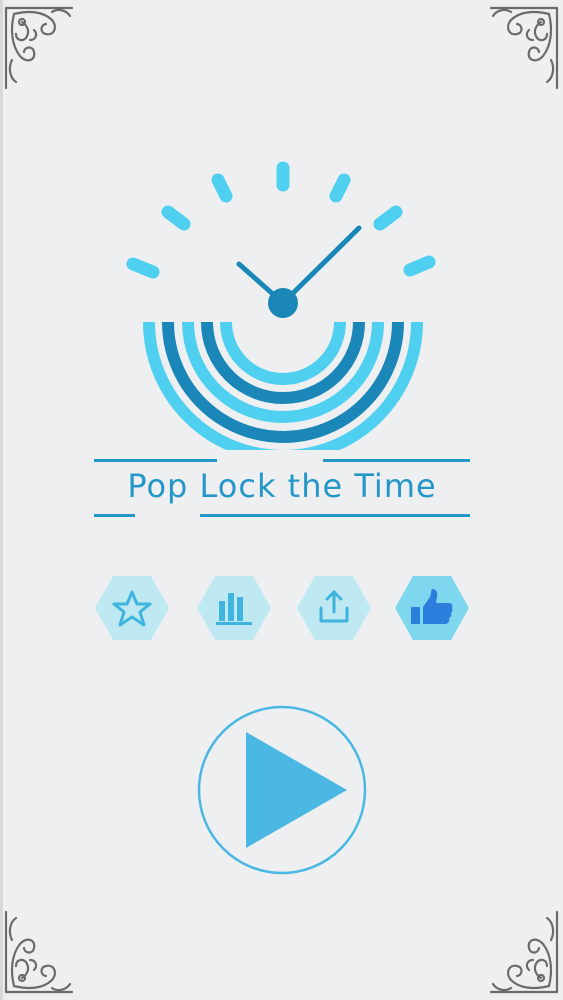  Describe the element at coordinates (283, 303) in the screenshot. I see `clock-center` at that location.